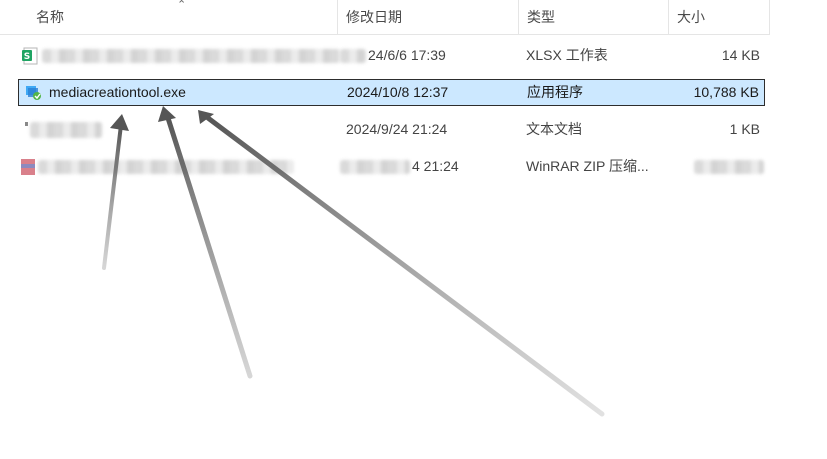 The image size is (827, 459). I want to click on file-row-text: 2024/9/24 21:24 文本文档 1 KB, so click(391, 130).